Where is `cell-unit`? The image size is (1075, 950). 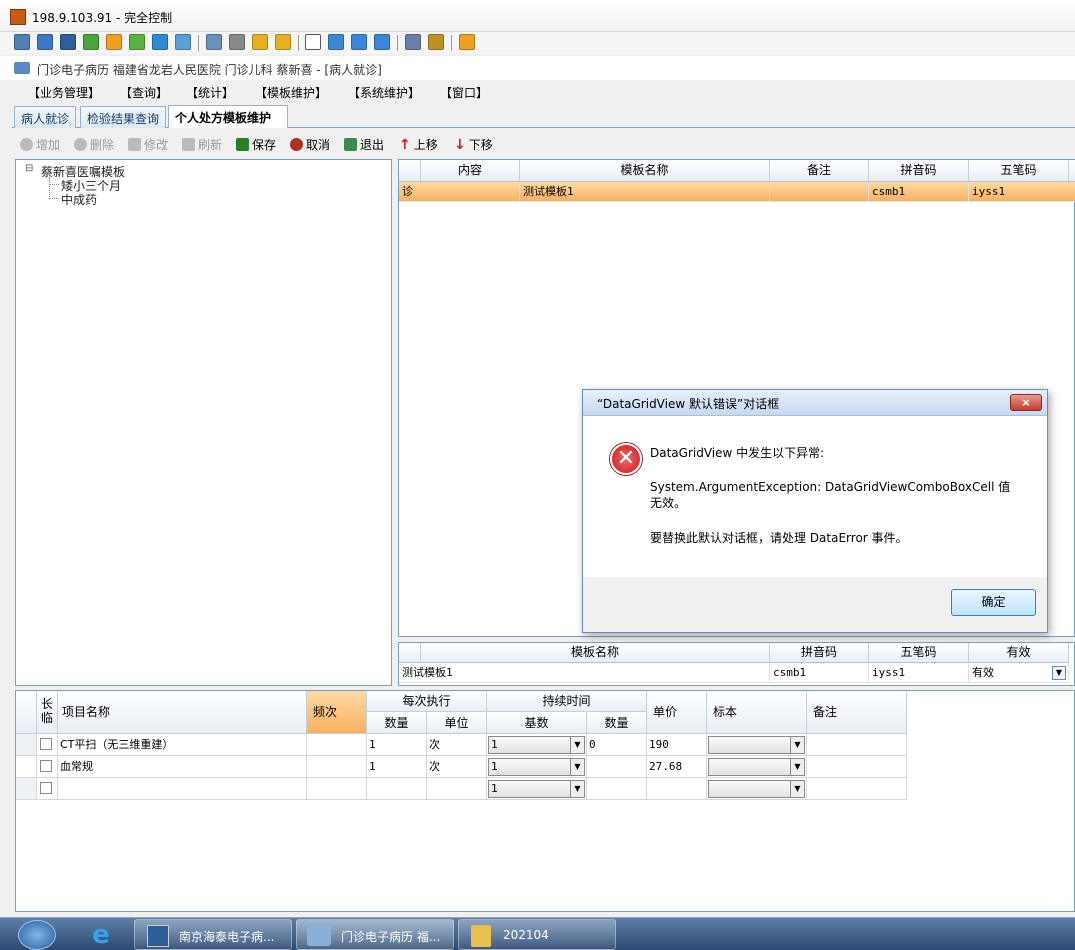
cell-unit is located at coordinates (457, 789).